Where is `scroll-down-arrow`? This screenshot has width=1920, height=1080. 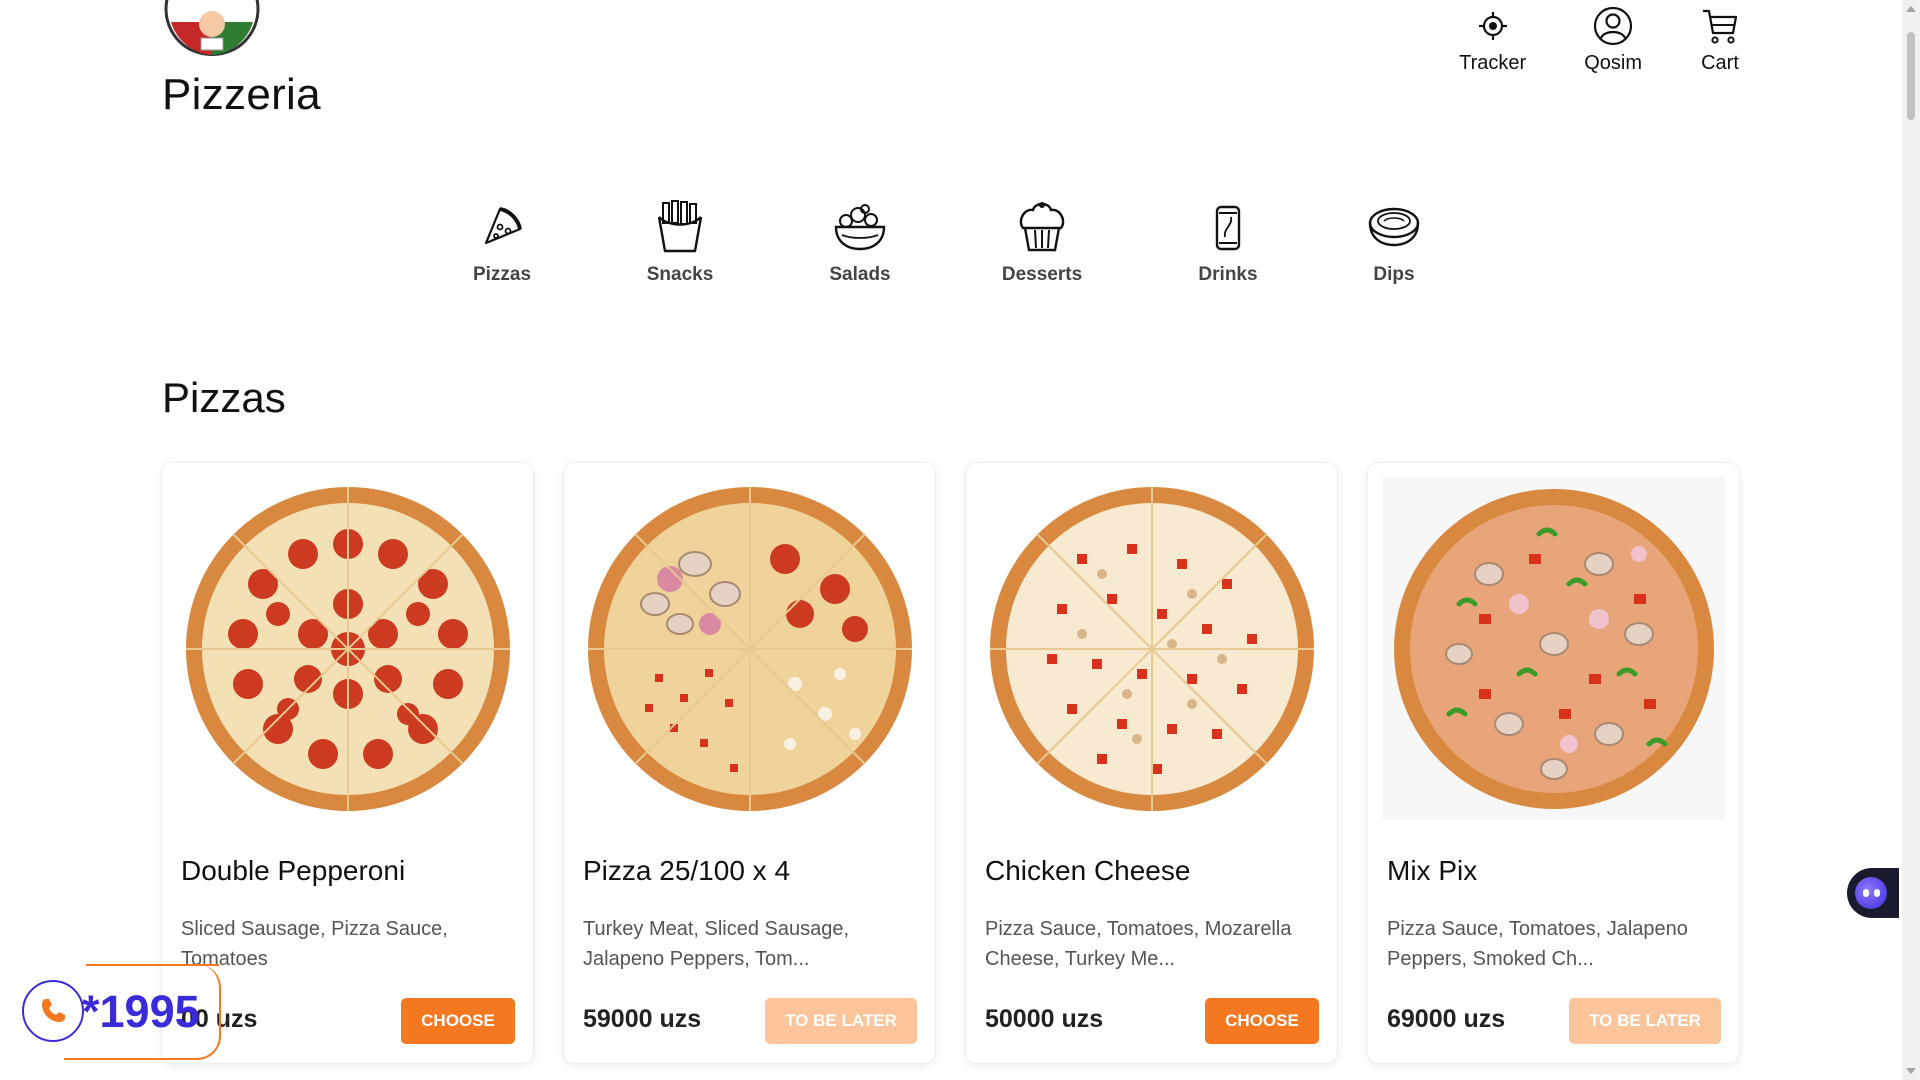 scroll-down-arrow is located at coordinates (1911, 1071).